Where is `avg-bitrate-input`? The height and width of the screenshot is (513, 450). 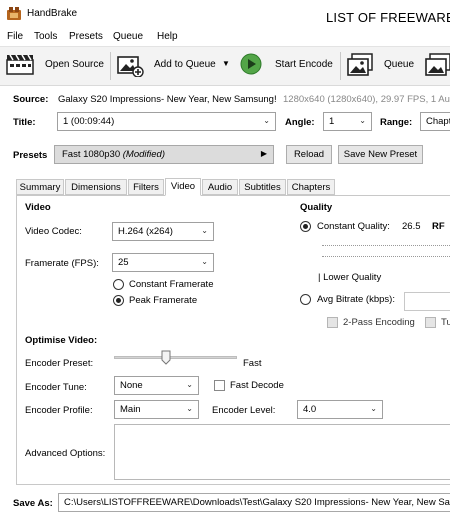 avg-bitrate-input is located at coordinates (427, 301).